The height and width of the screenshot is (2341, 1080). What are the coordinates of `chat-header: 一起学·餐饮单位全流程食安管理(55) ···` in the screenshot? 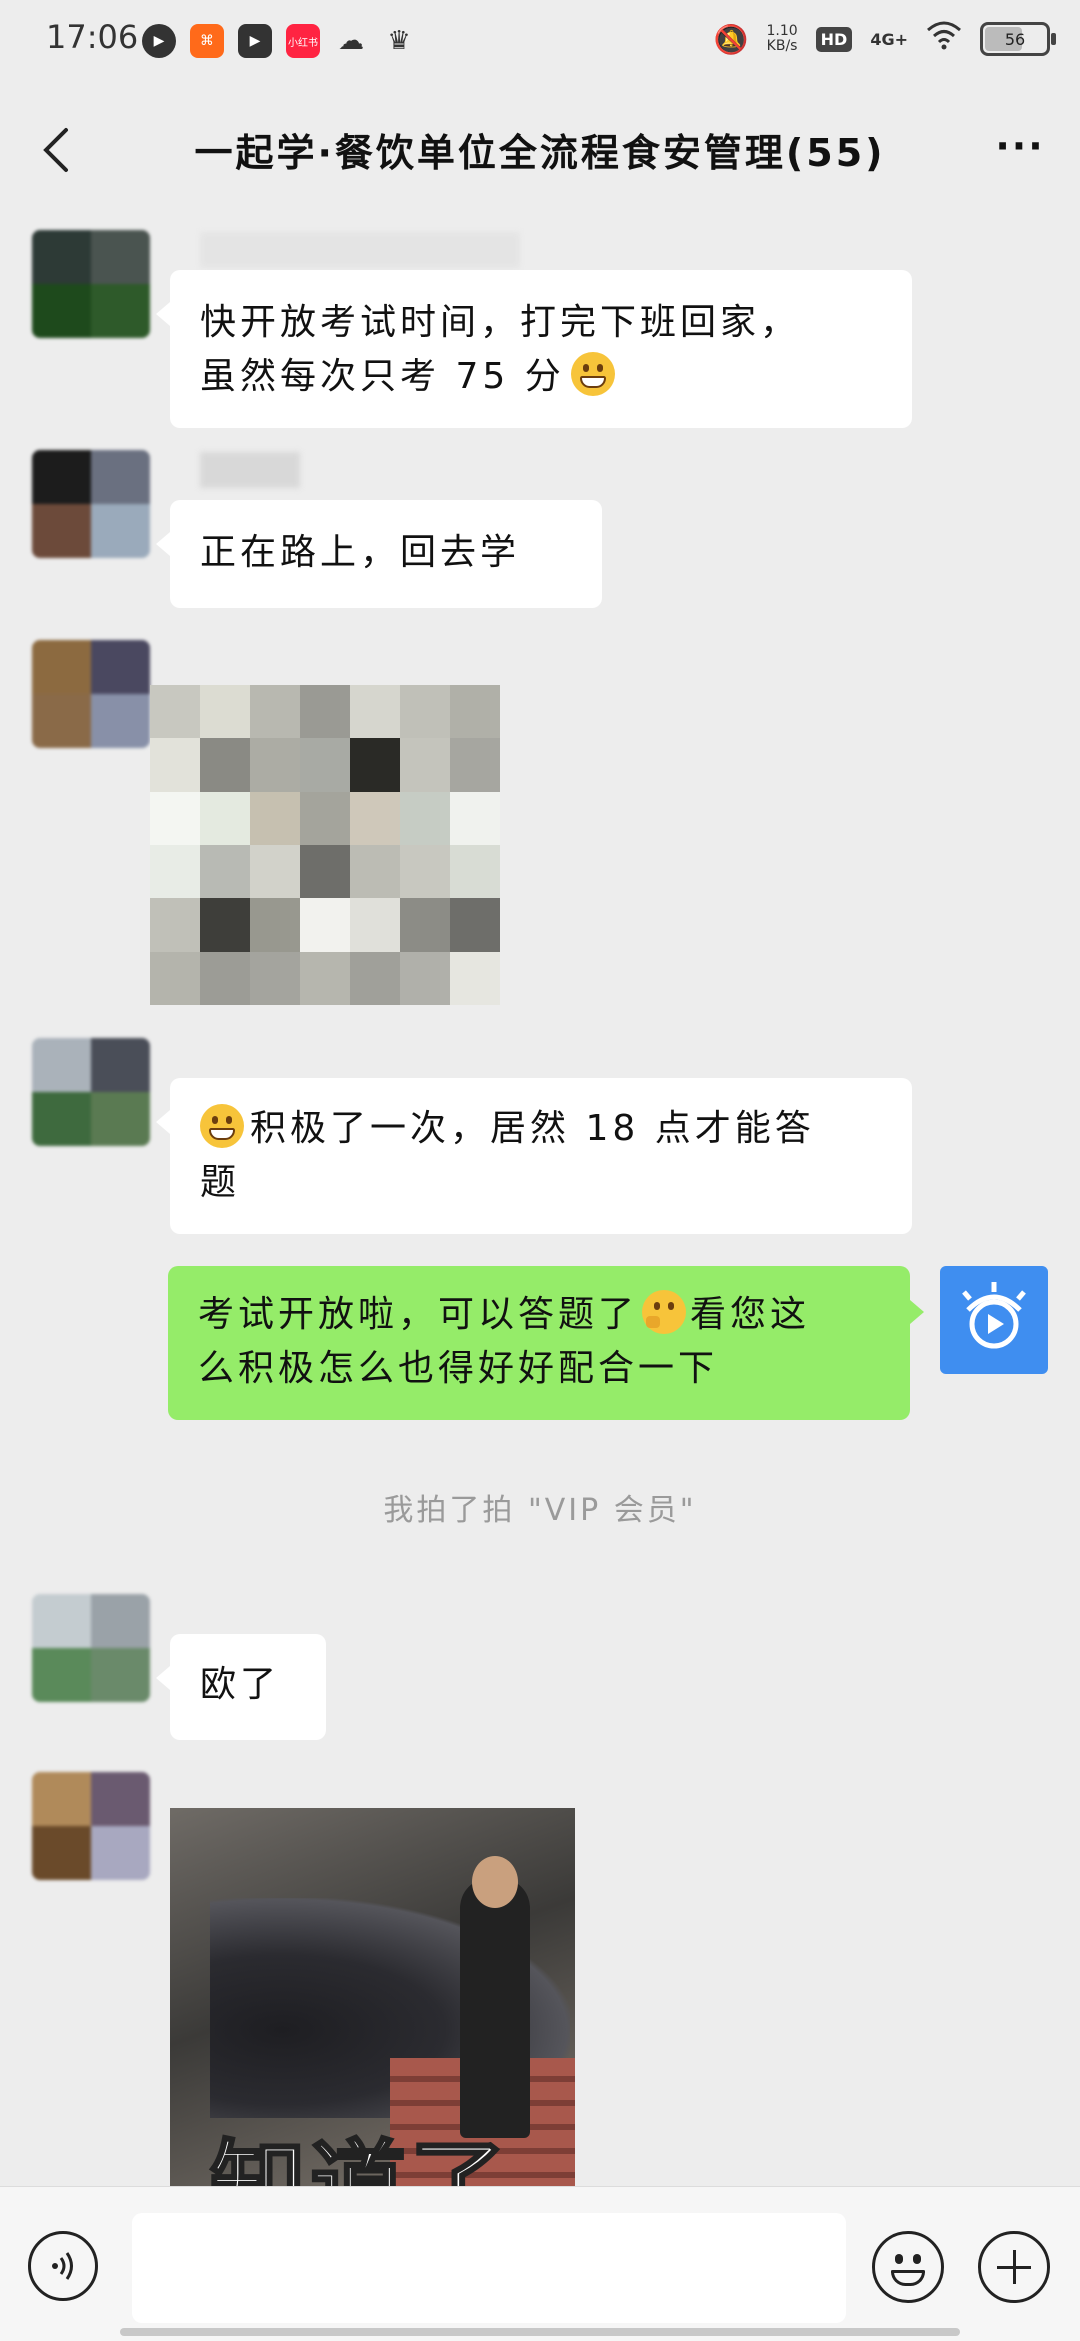 It's located at (540, 150).